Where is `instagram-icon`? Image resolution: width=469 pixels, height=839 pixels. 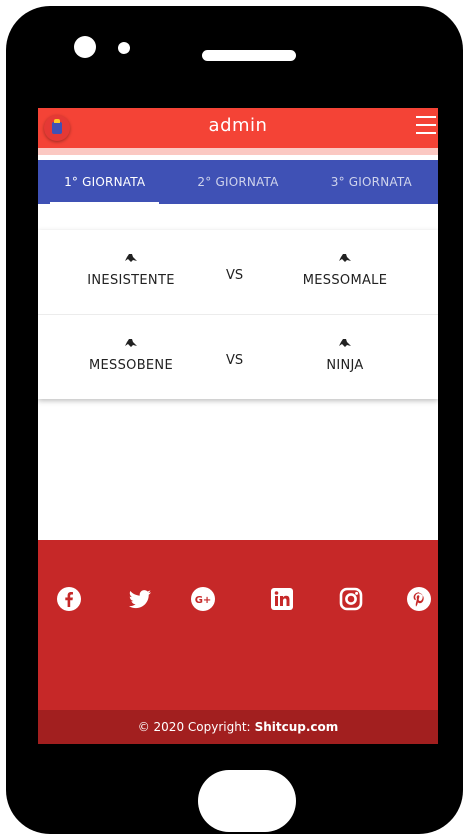
instagram-icon is located at coordinates (351, 599).